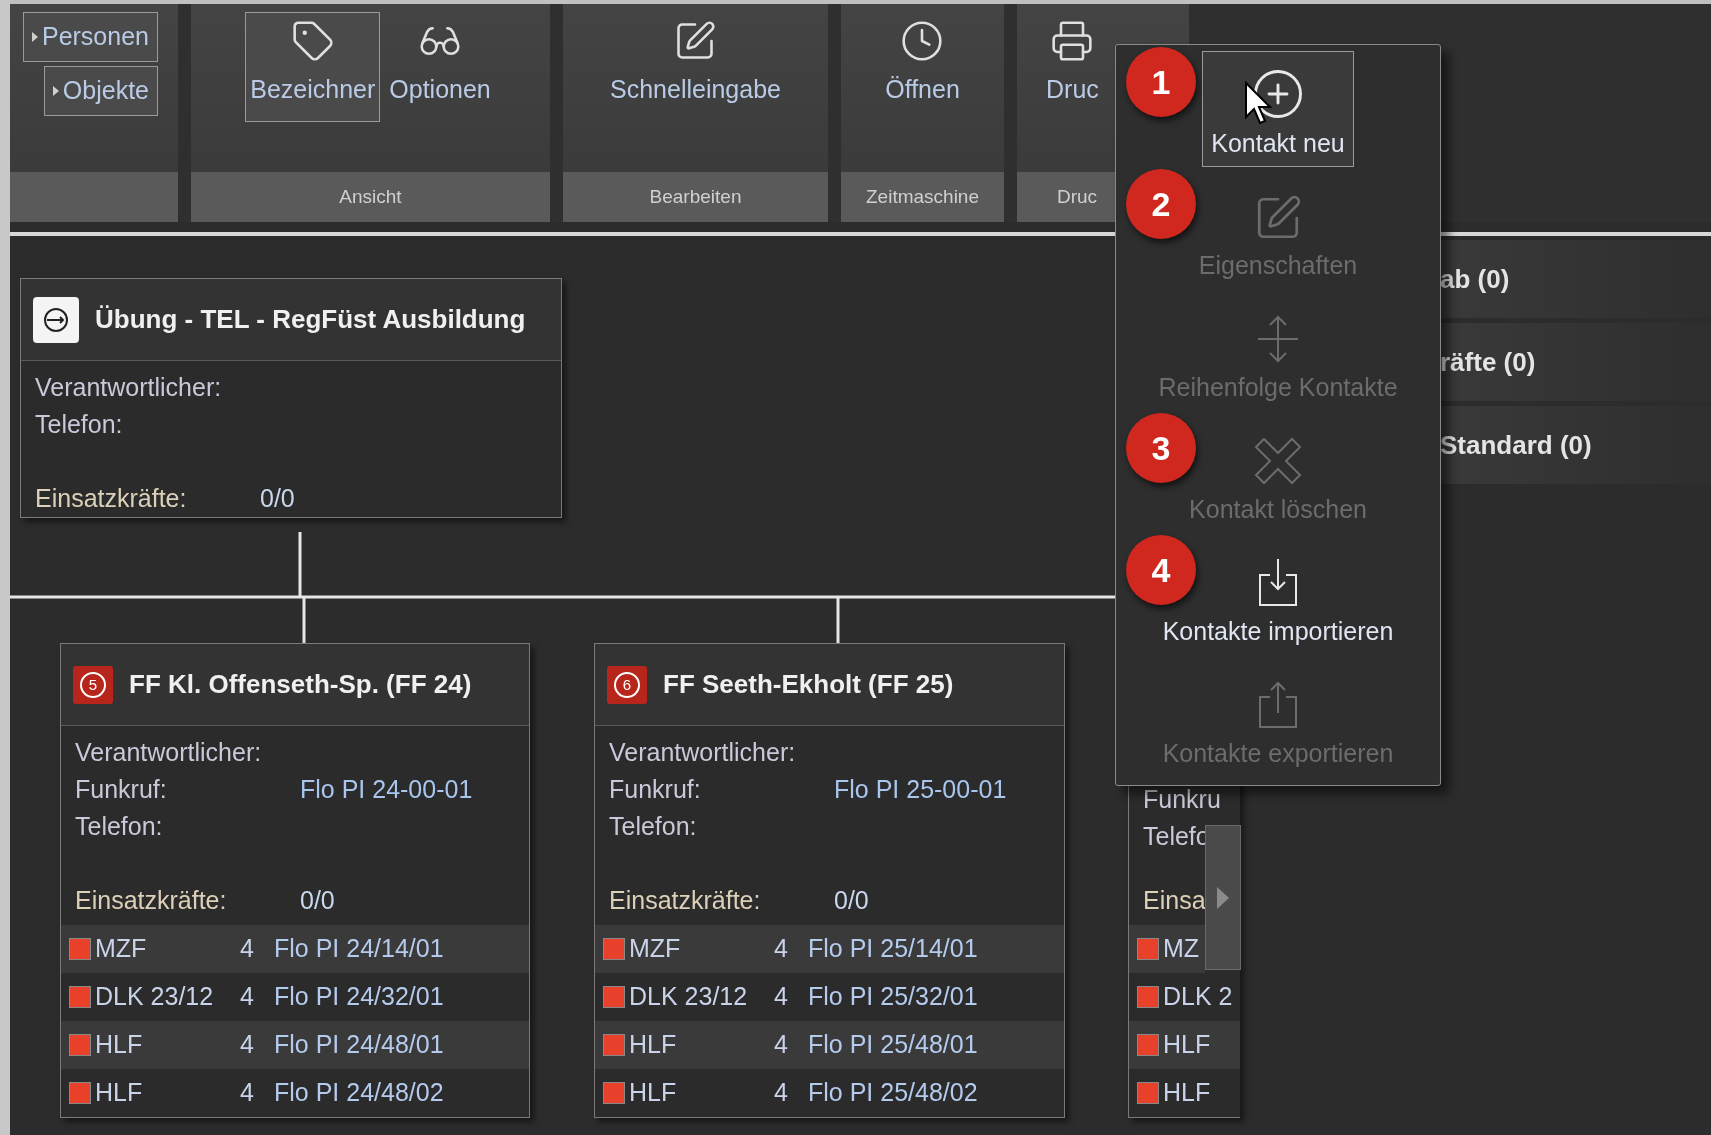 This screenshot has height=1135, width=1711. Describe the element at coordinates (1161, 448) in the screenshot. I see `step-callout-tooltip: 3` at that location.